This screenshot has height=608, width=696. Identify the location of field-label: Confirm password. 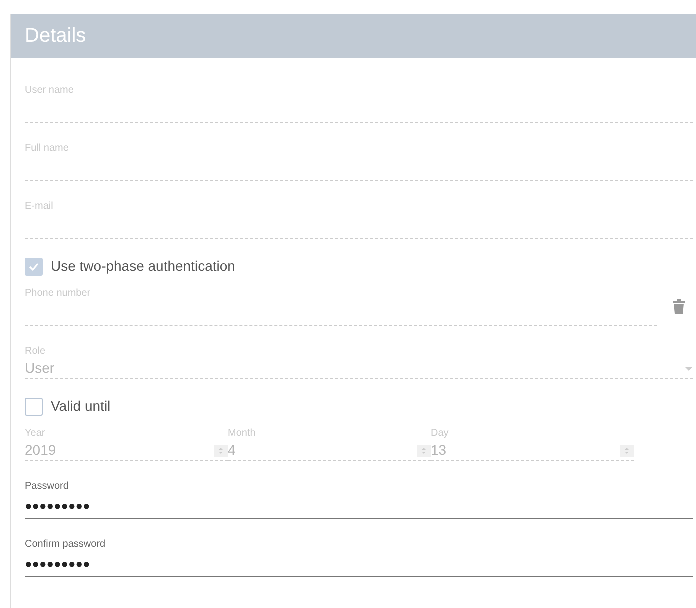
(66, 545).